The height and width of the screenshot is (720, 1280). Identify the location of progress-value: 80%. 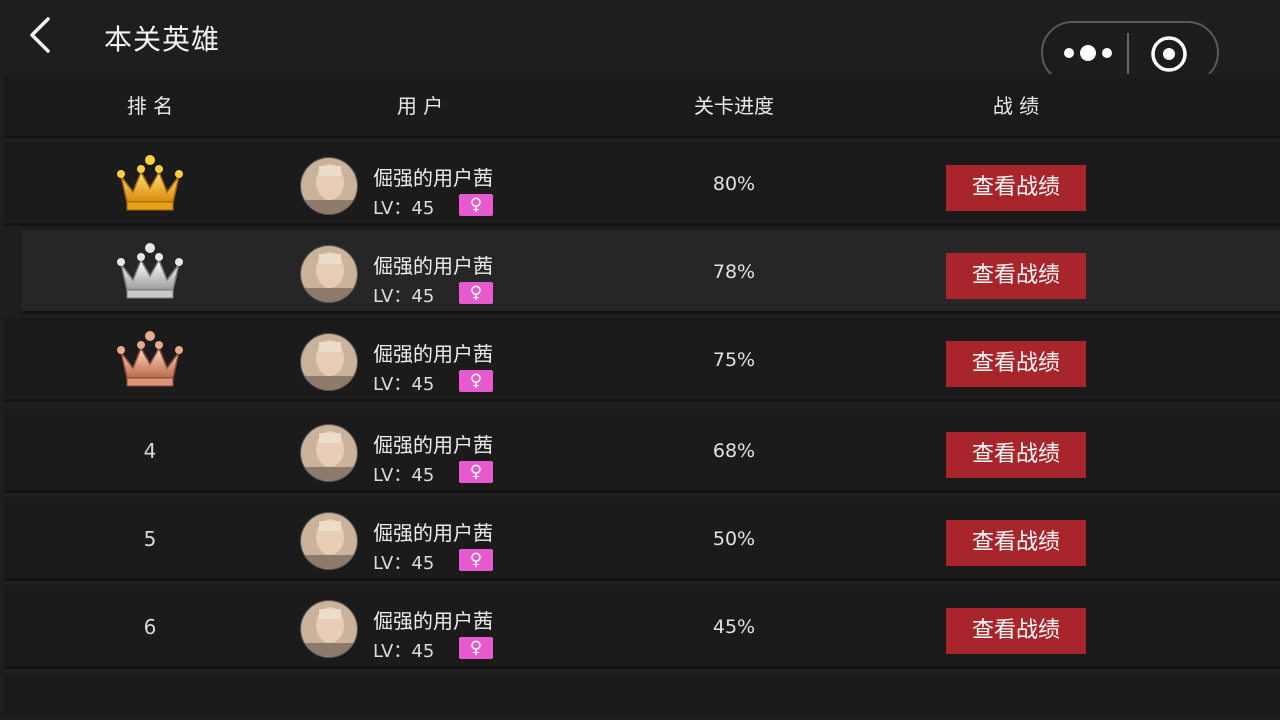
(734, 184).